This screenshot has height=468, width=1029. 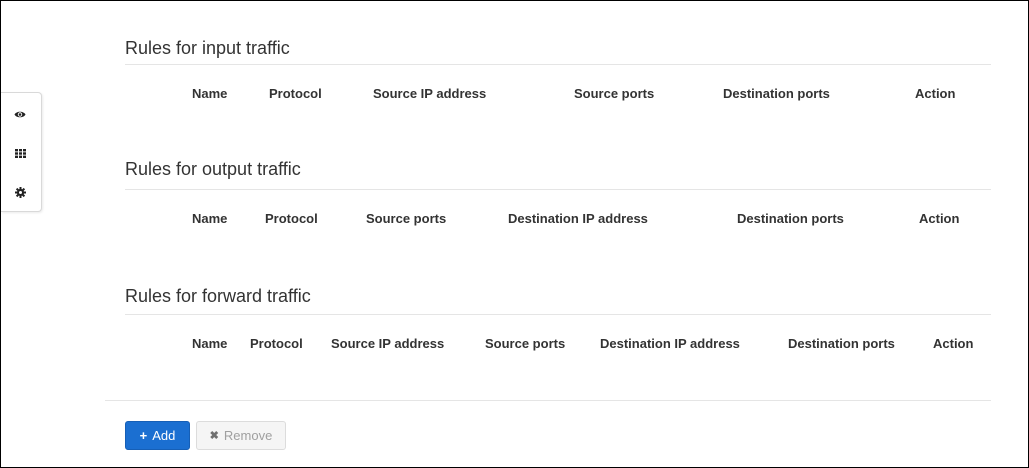 What do you see at coordinates (213, 169) in the screenshot?
I see `section-title-output: Rules for output traffic` at bounding box center [213, 169].